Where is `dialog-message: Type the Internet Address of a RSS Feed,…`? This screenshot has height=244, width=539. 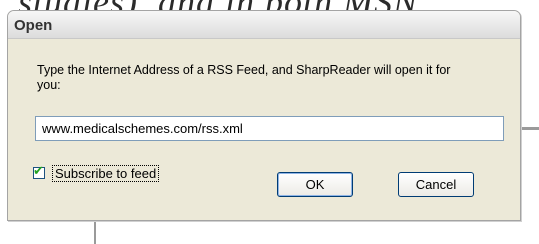 dialog-message: Type the Internet Address of a RSS Feed,… is located at coordinates (244, 77).